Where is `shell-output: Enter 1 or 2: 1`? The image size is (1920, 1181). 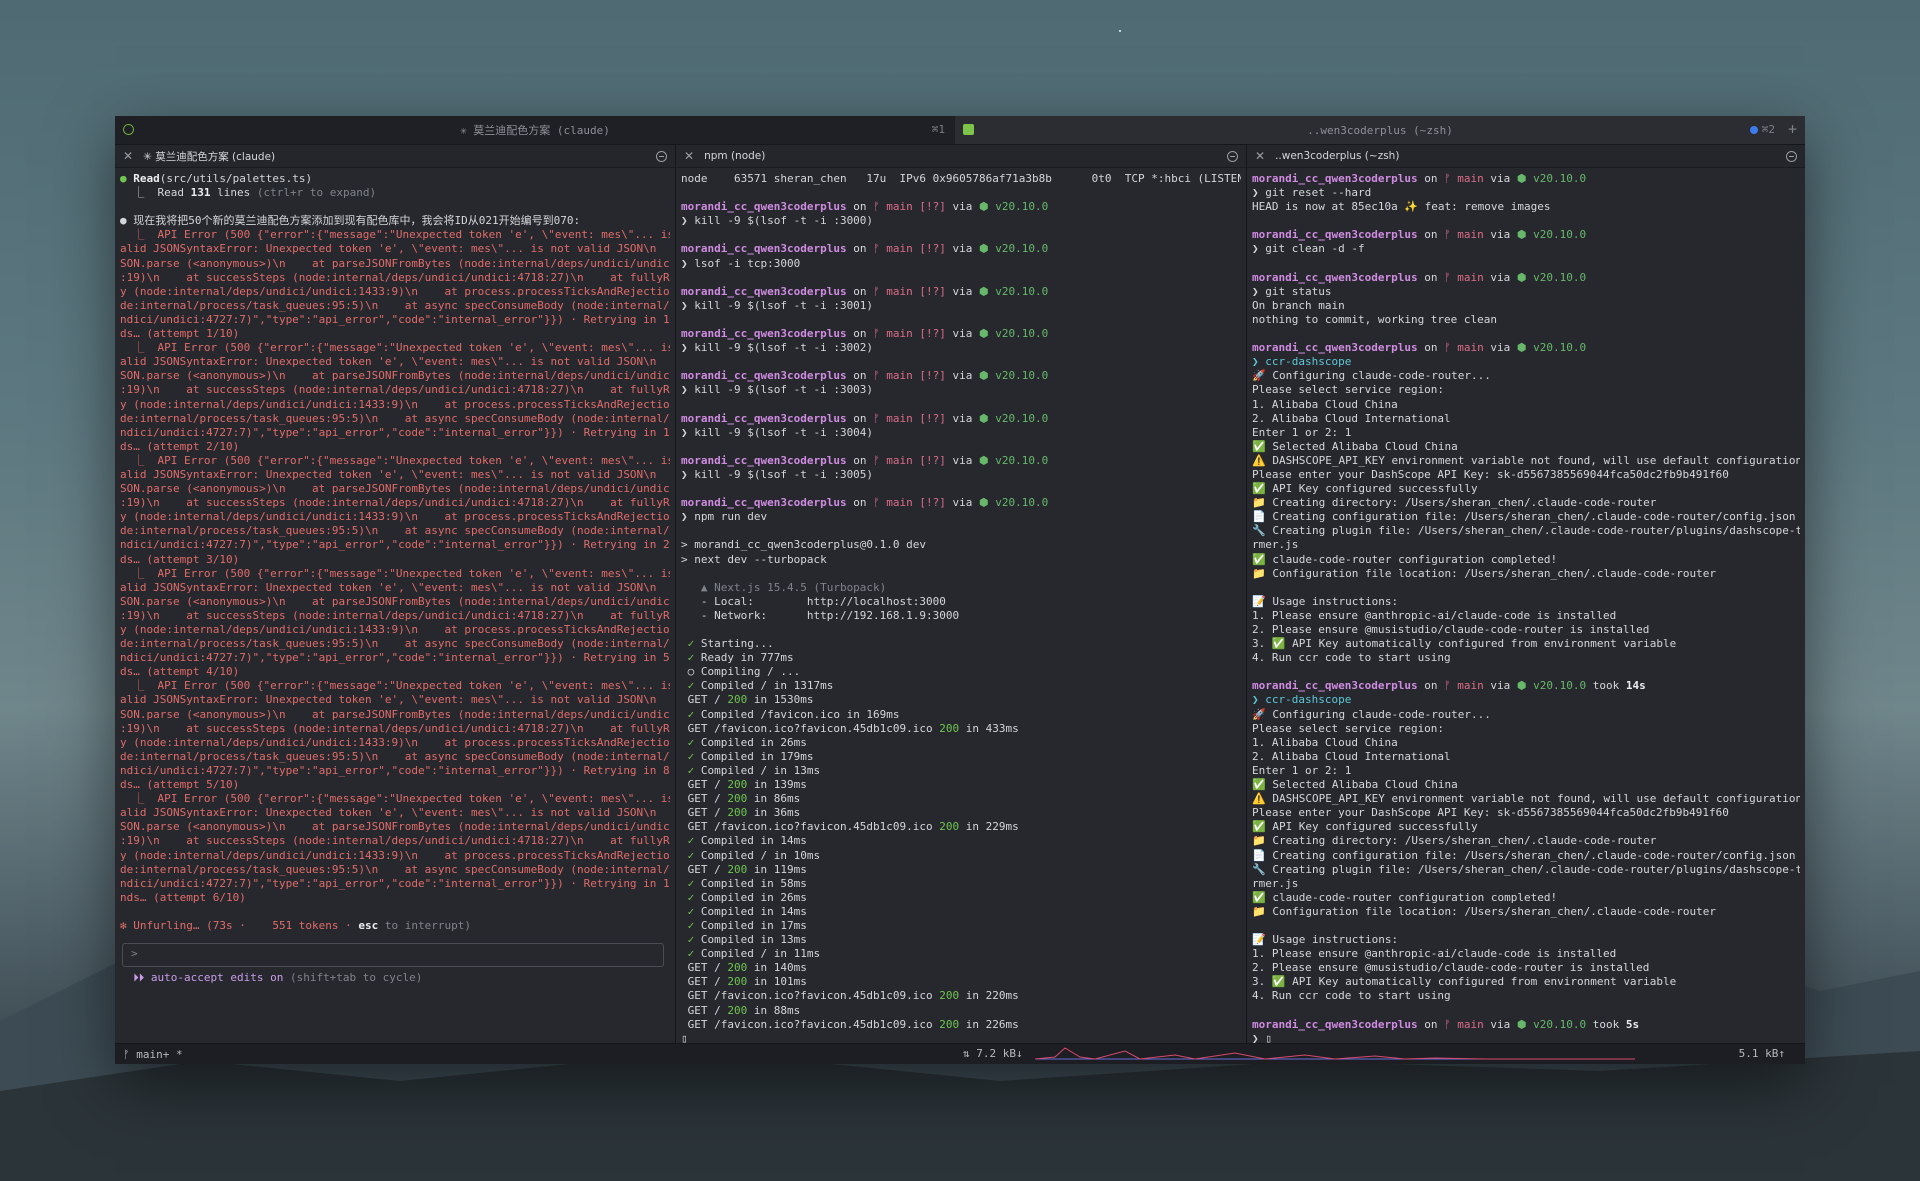 shell-output: Enter 1 or 2: 1 is located at coordinates (1302, 770).